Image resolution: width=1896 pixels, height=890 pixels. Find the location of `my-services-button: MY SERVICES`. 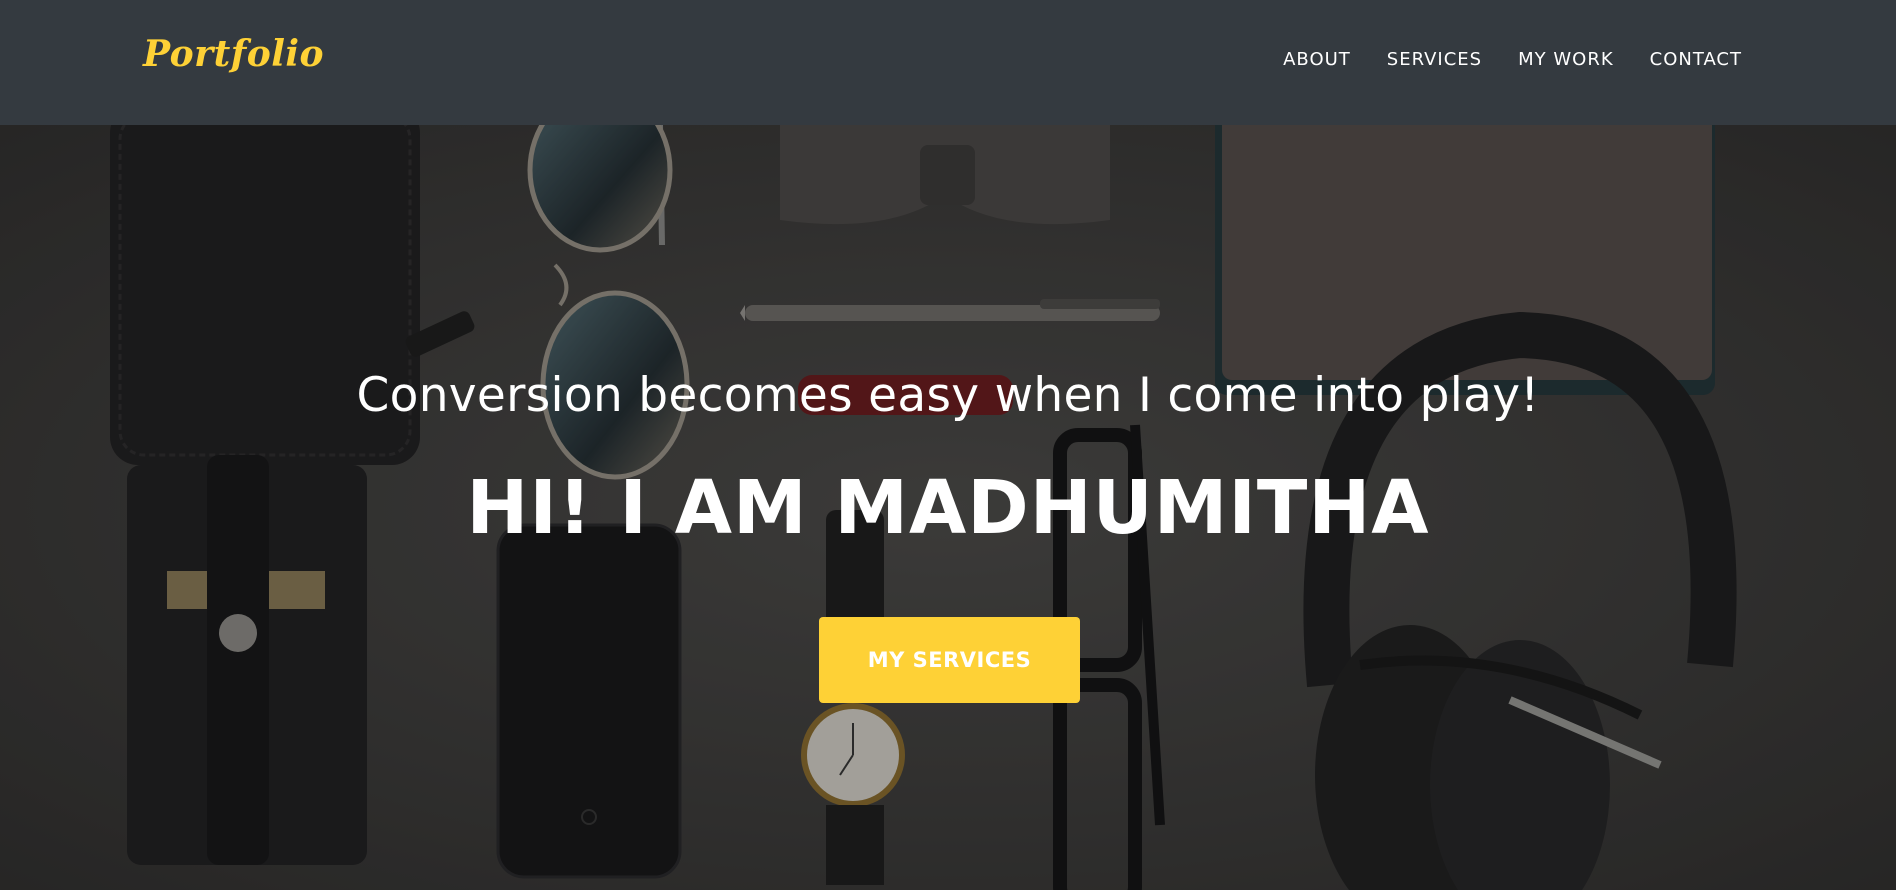

my-services-button: MY SERVICES is located at coordinates (949, 660).